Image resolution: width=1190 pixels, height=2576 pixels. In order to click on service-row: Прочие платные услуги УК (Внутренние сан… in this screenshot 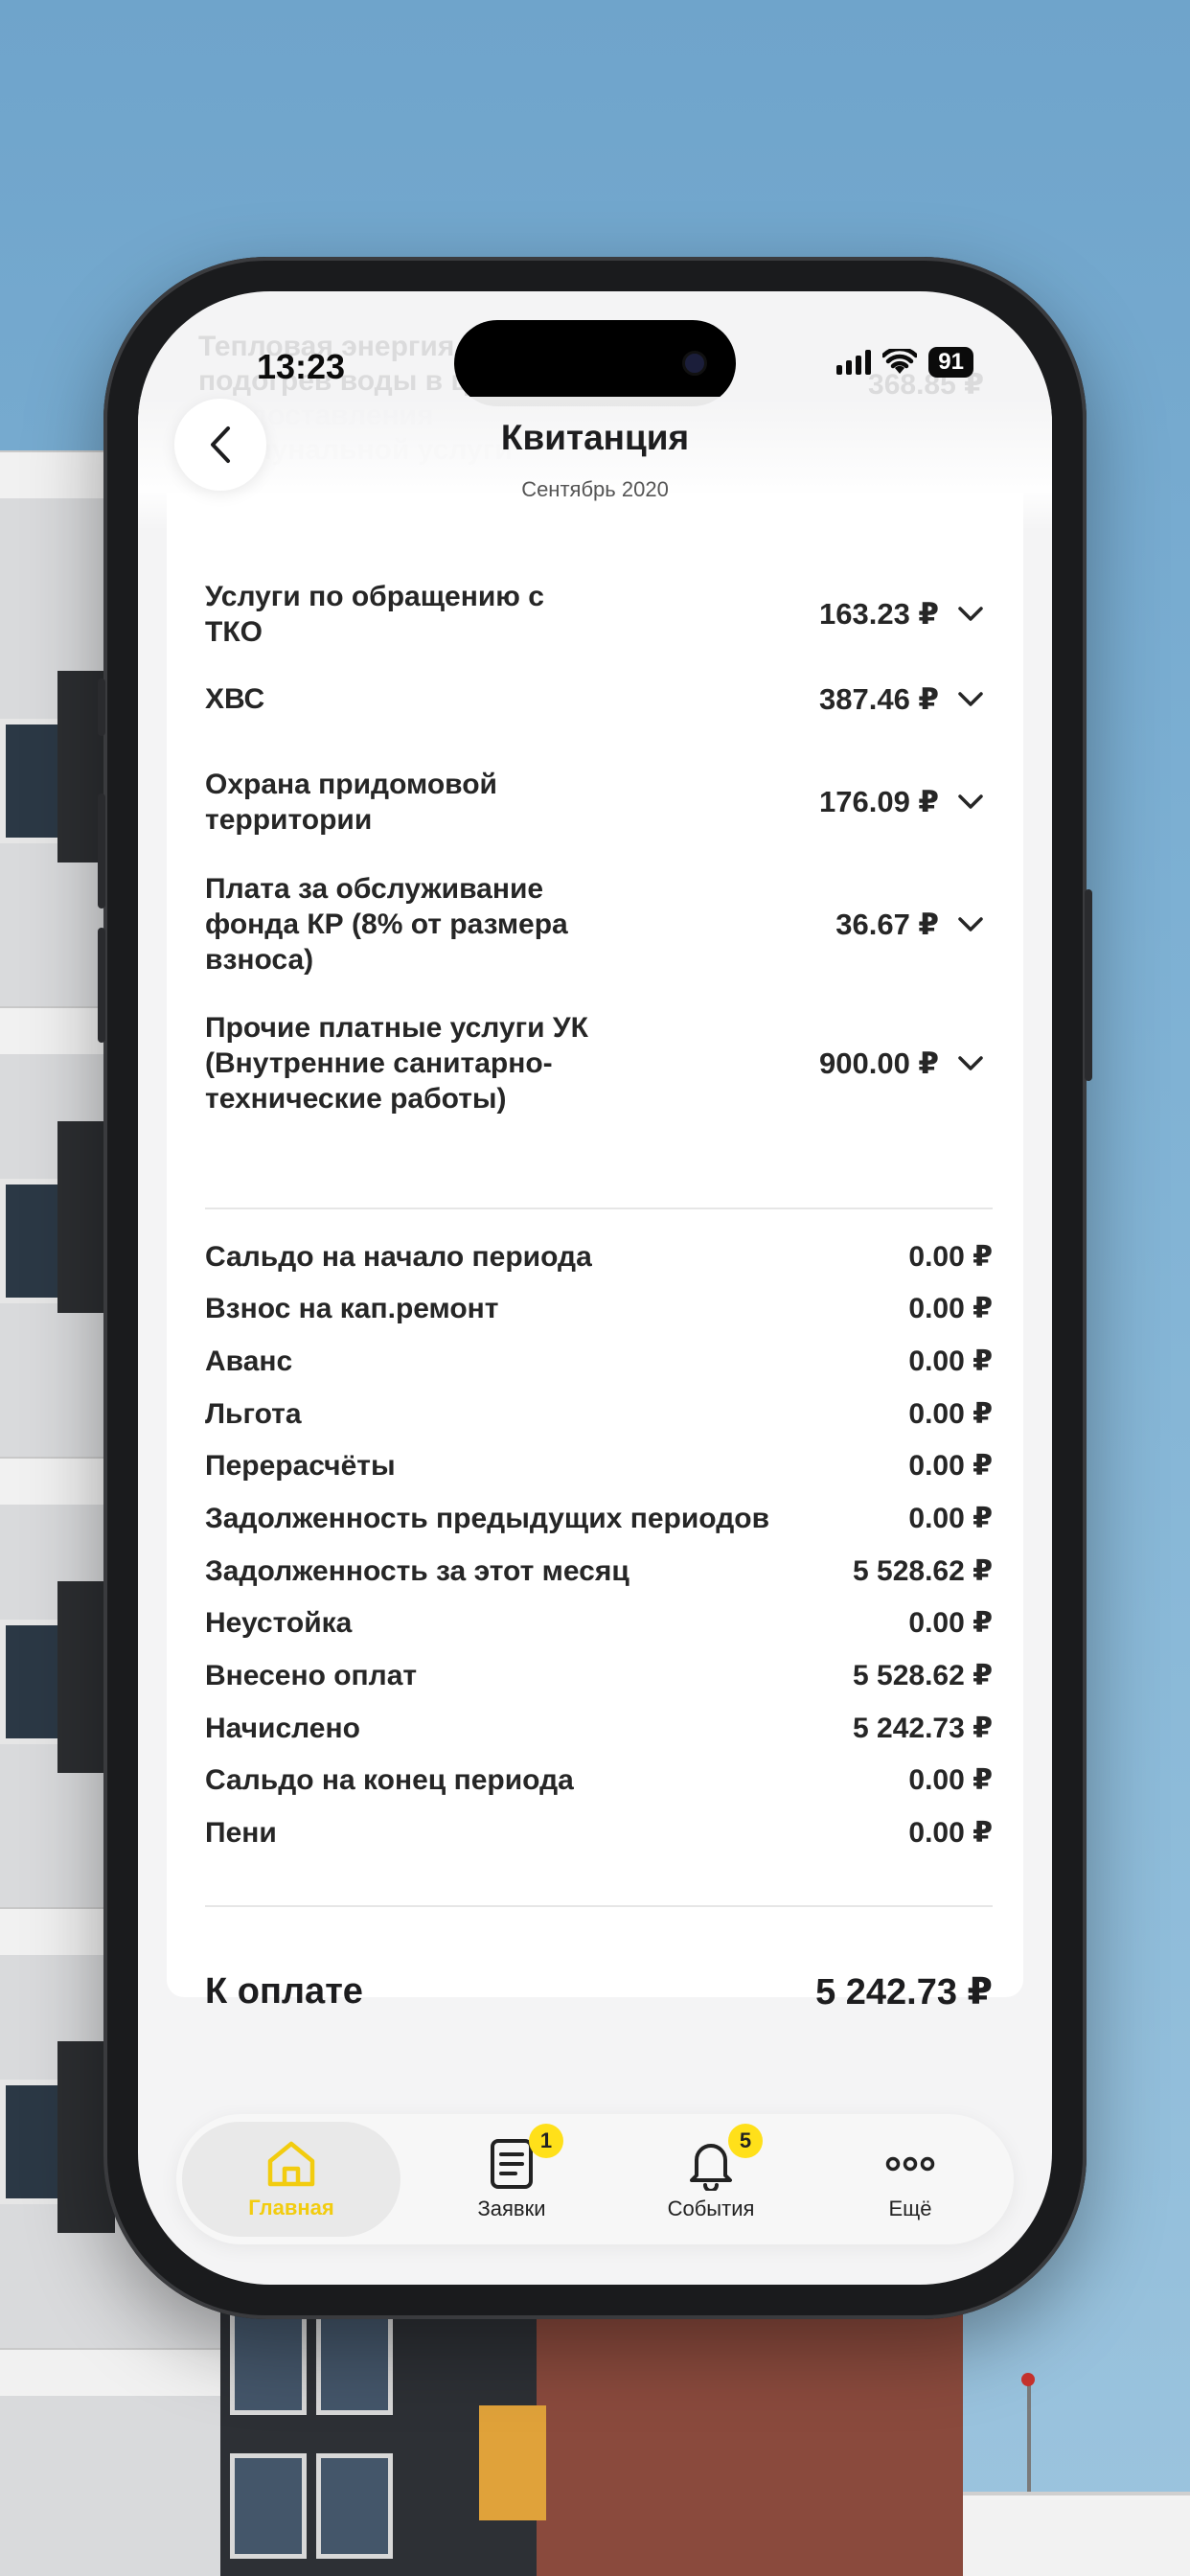, I will do `click(595, 1063)`.